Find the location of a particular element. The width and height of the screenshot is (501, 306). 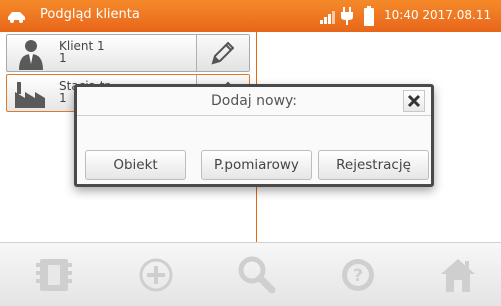

dialog-title: Dodaj nowy: is located at coordinates (254, 101).